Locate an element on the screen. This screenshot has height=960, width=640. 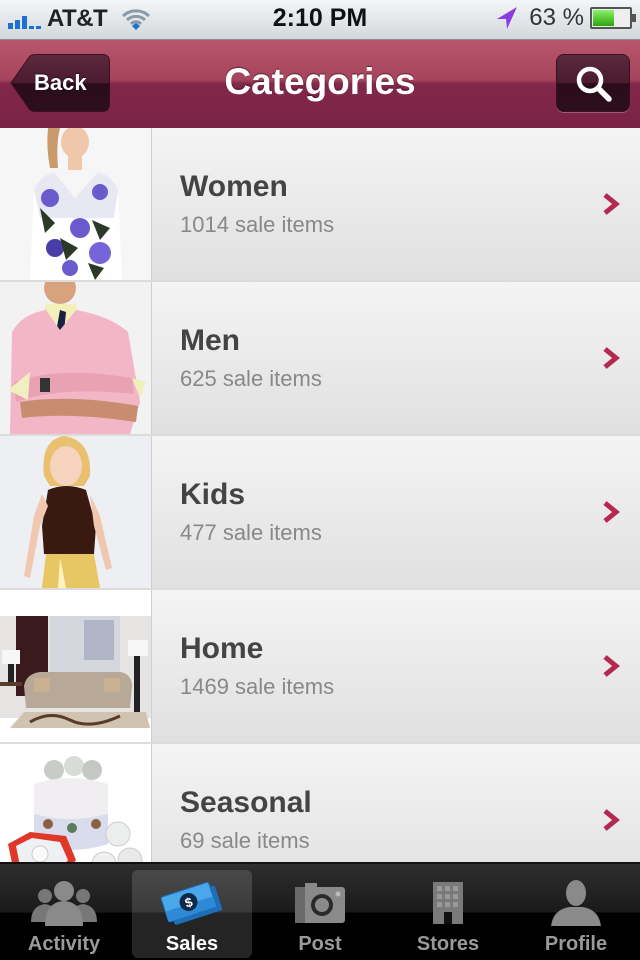
tab-bar: Activity $ Sales Post Stores Profile is located at coordinates (320, 911).